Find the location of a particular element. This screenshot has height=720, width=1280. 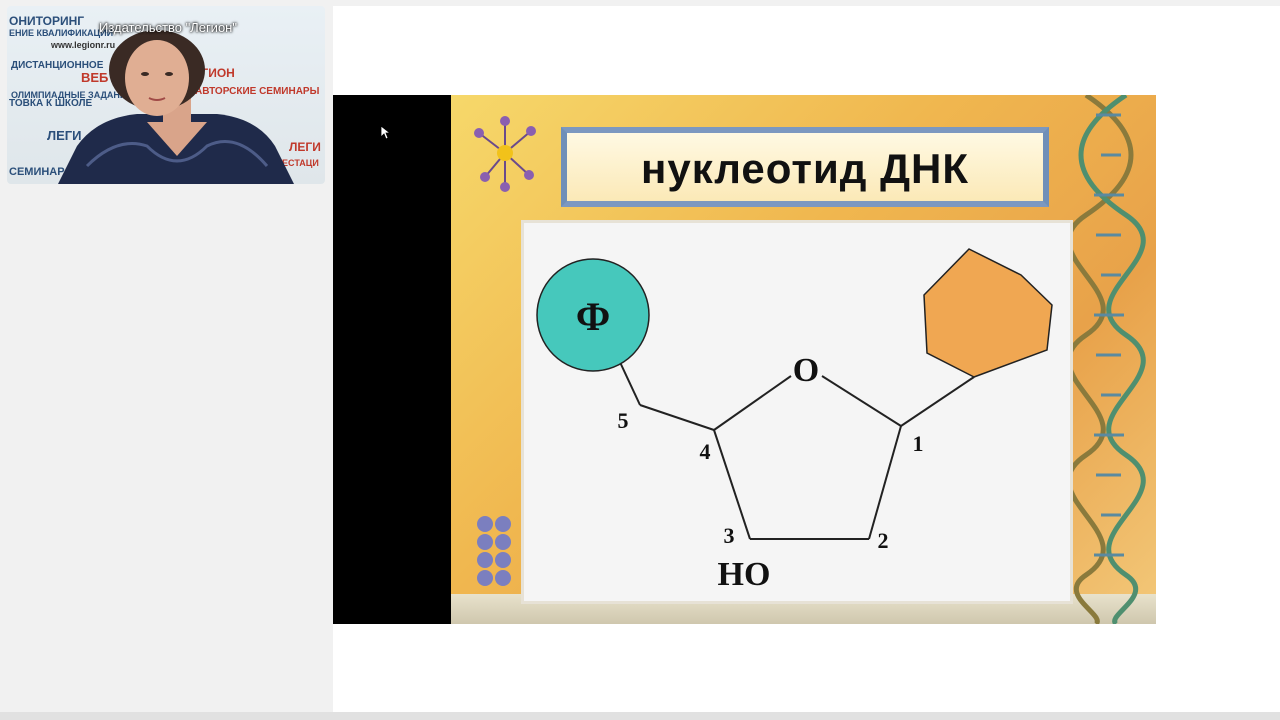

nitrogenous-base-heptagon is located at coordinates (988, 313).